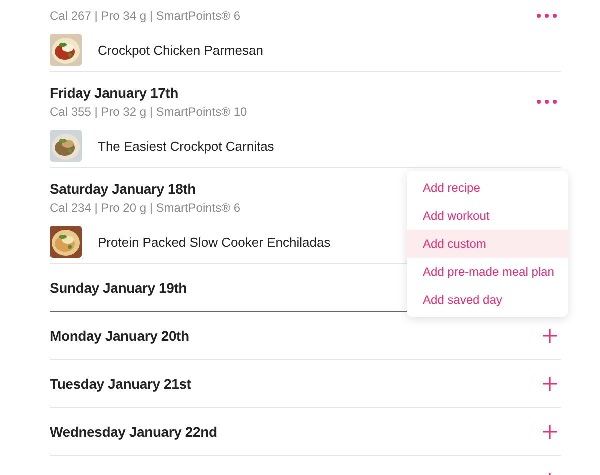  I want to click on recipe-name: Protein Packed Slow Cooker Enchiladas, so click(214, 242).